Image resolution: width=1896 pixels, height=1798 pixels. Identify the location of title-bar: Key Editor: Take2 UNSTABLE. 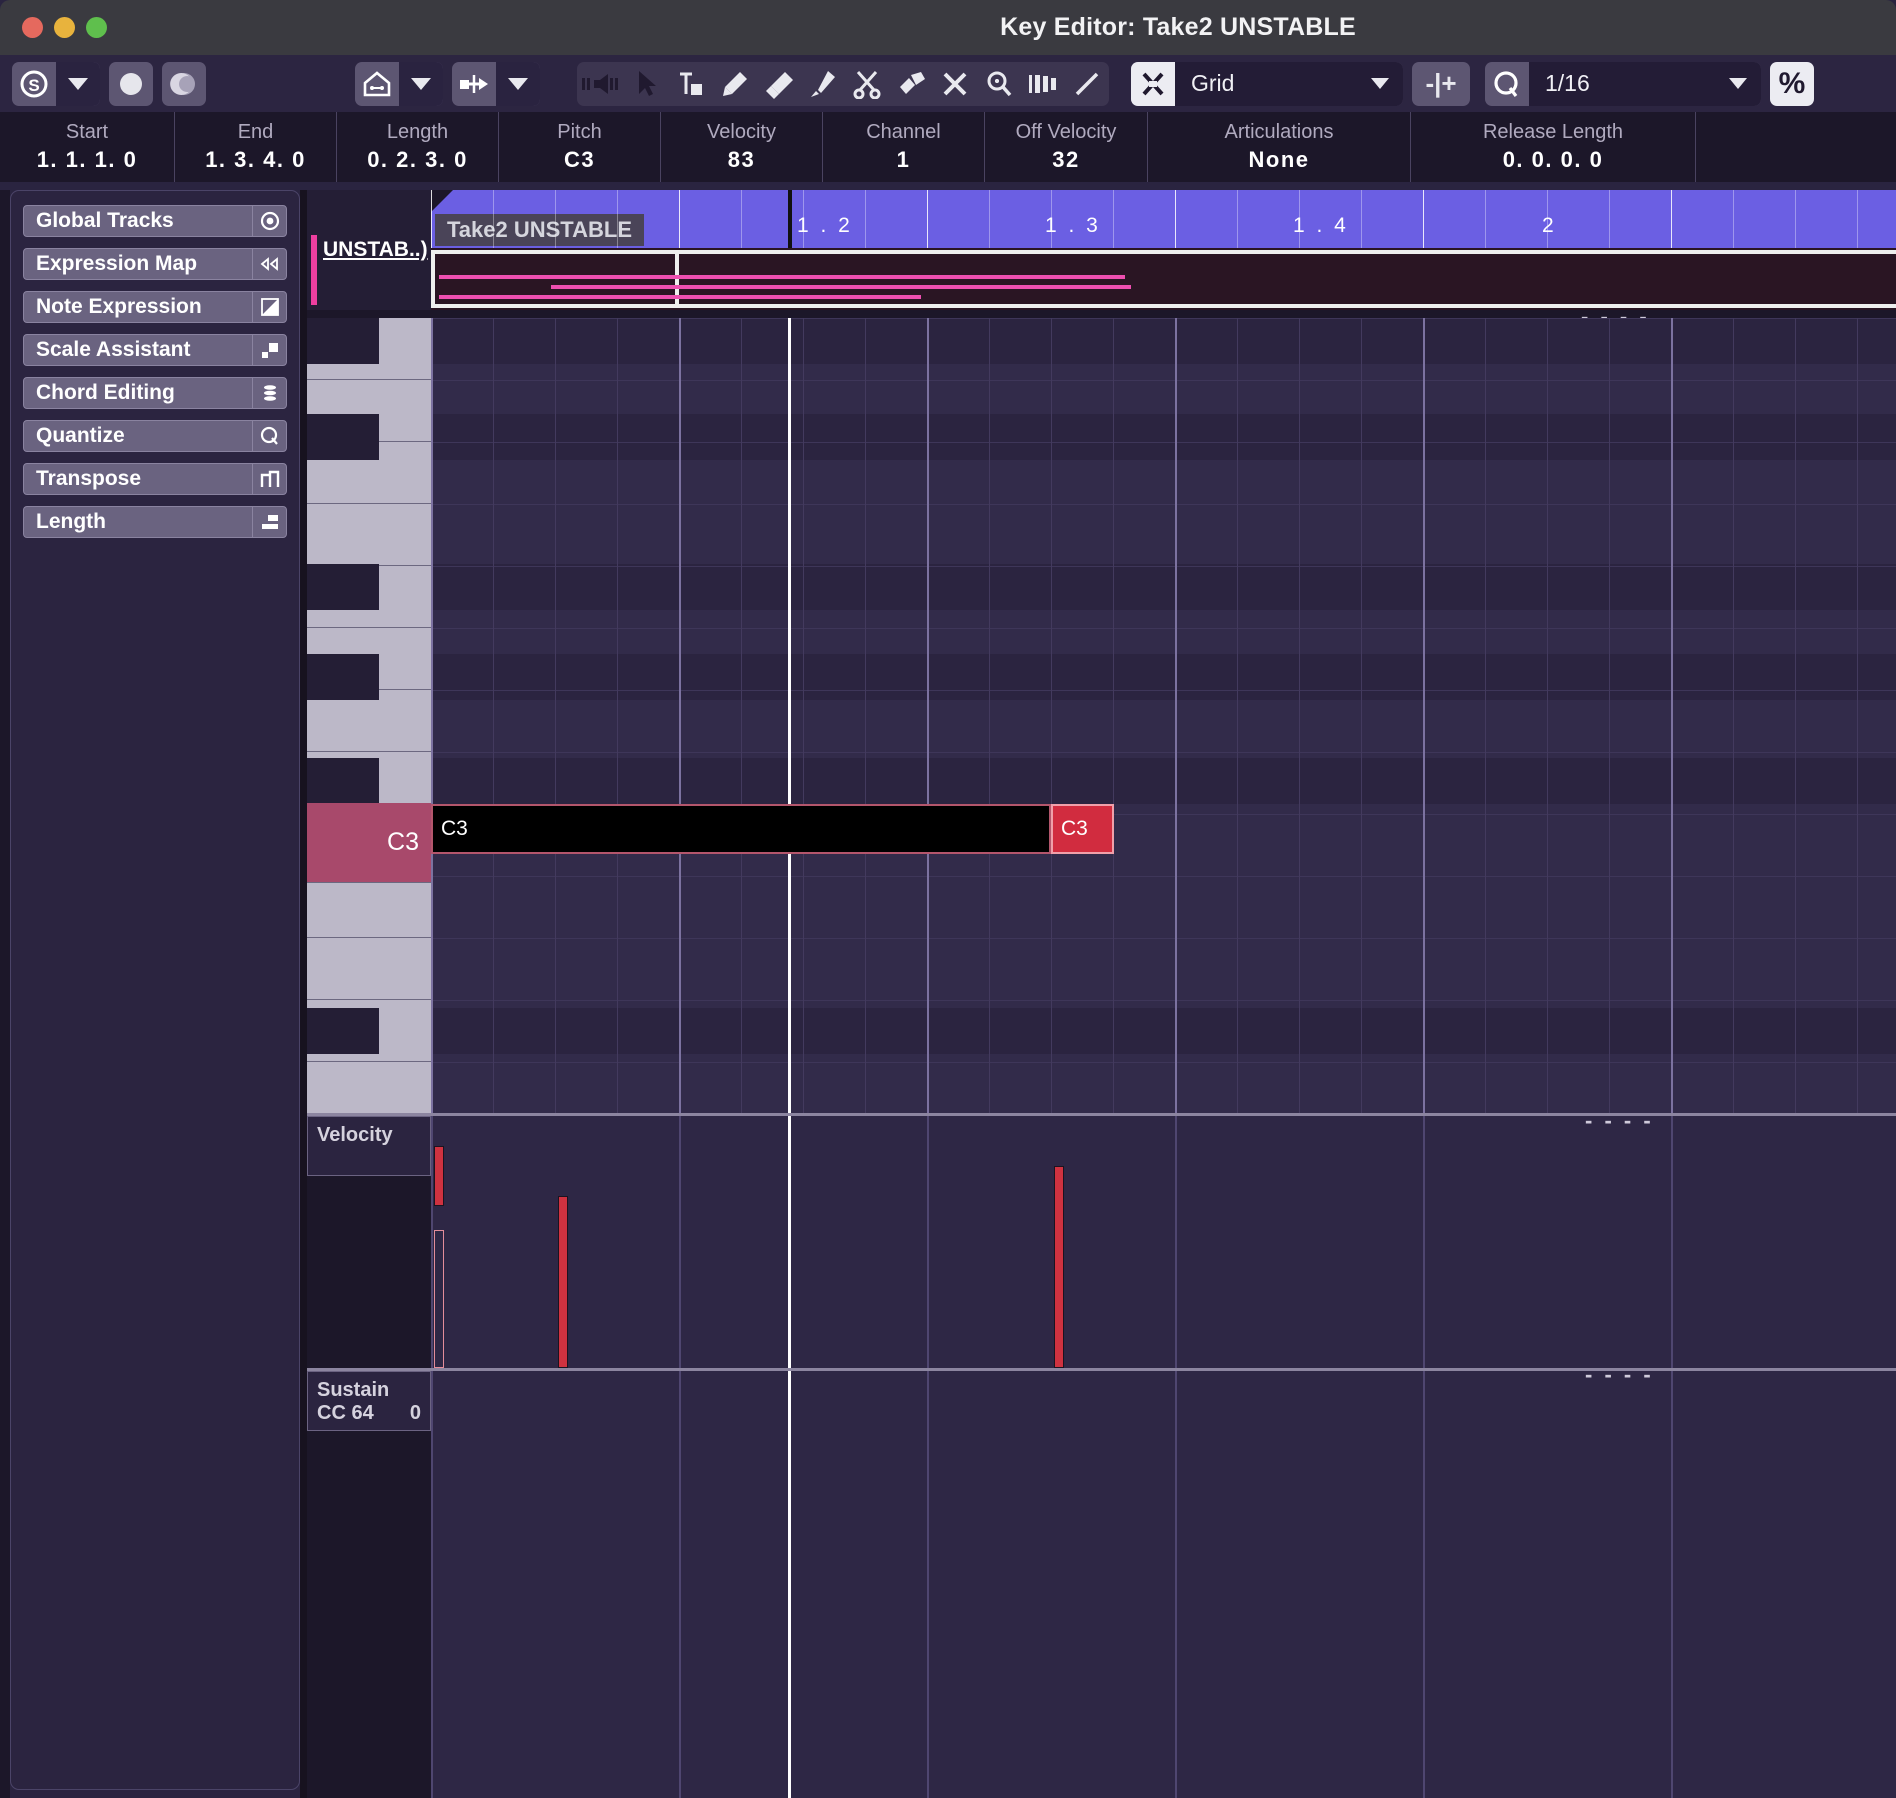
(948, 27).